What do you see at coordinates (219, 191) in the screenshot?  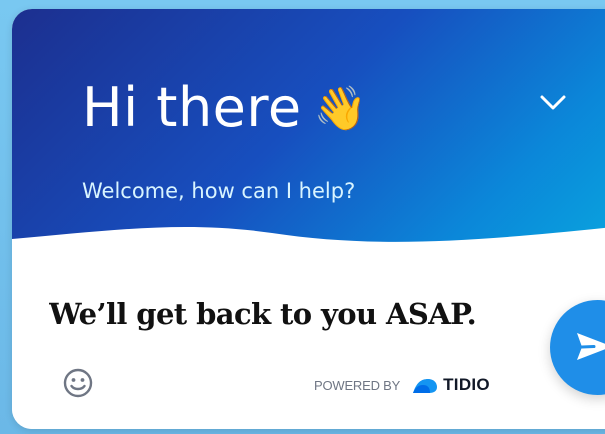 I see `welcome-subtitle: Welcome, how can I help?` at bounding box center [219, 191].